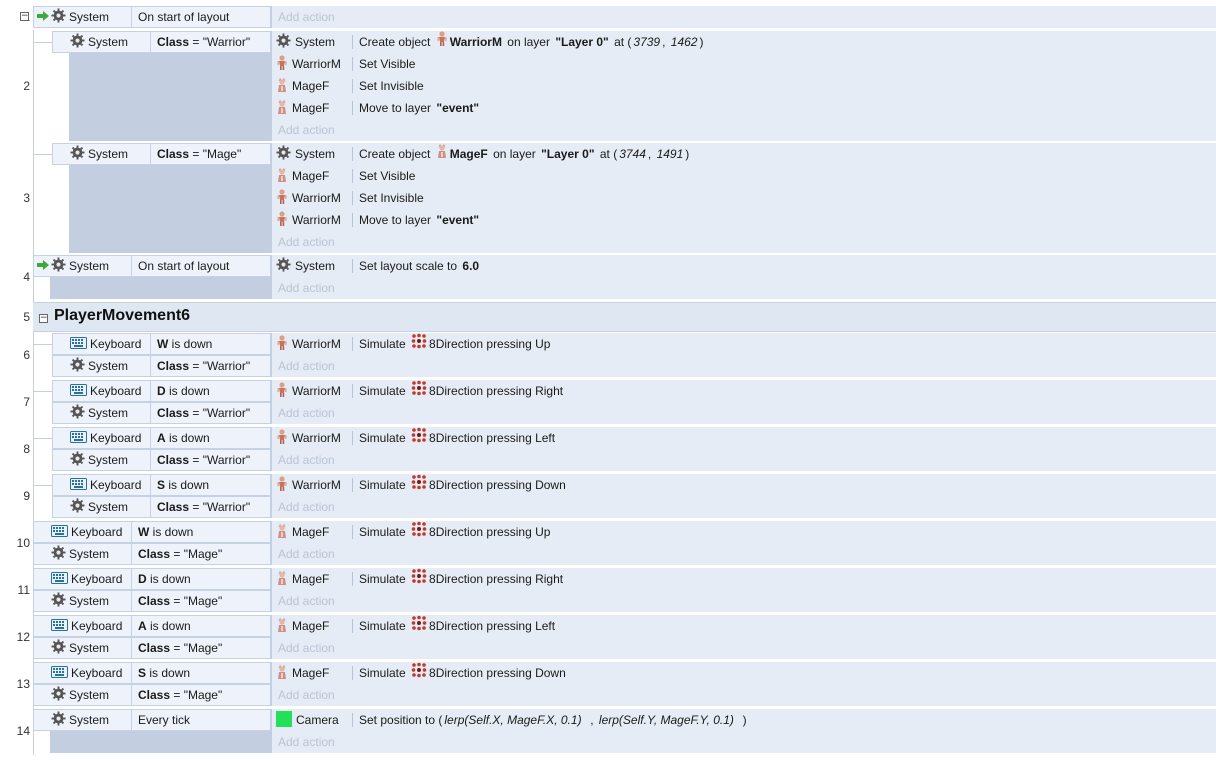 This screenshot has height=760, width=1216. What do you see at coordinates (43, 17) in the screenshot?
I see `trigger-arrow` at bounding box center [43, 17].